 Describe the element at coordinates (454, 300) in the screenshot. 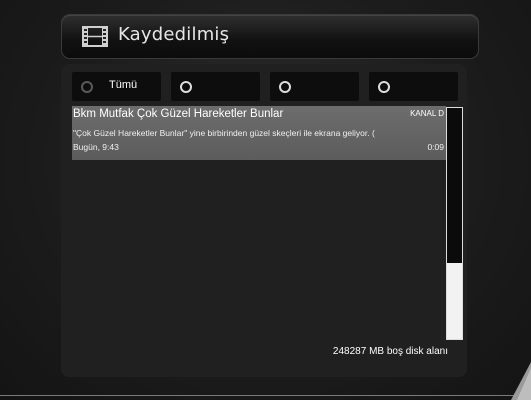

I see `disk-space-fill` at that location.